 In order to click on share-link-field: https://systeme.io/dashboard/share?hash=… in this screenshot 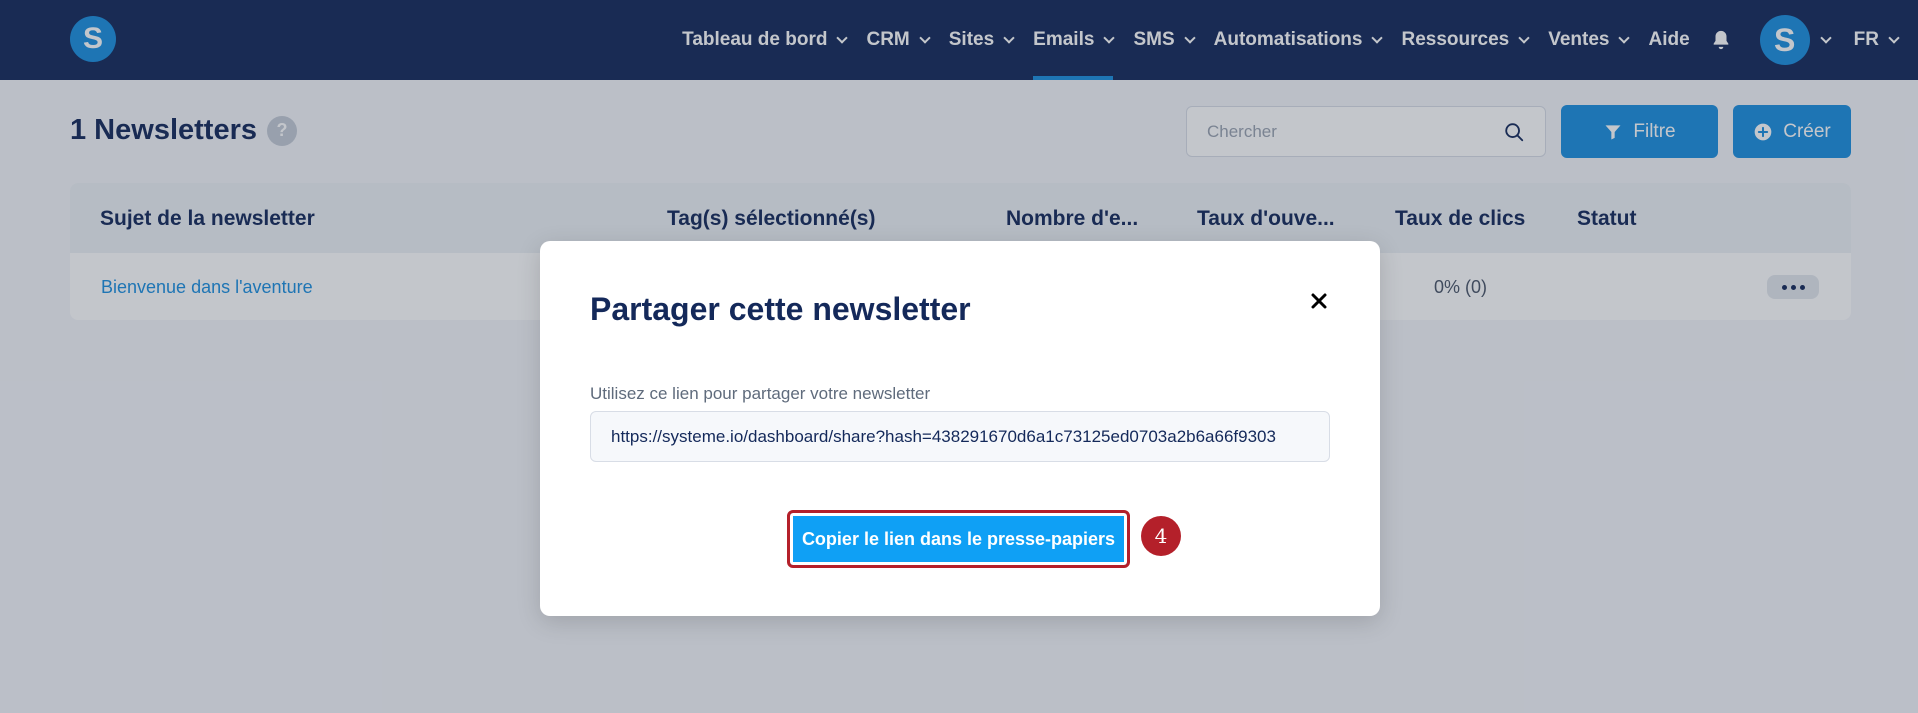, I will do `click(960, 436)`.